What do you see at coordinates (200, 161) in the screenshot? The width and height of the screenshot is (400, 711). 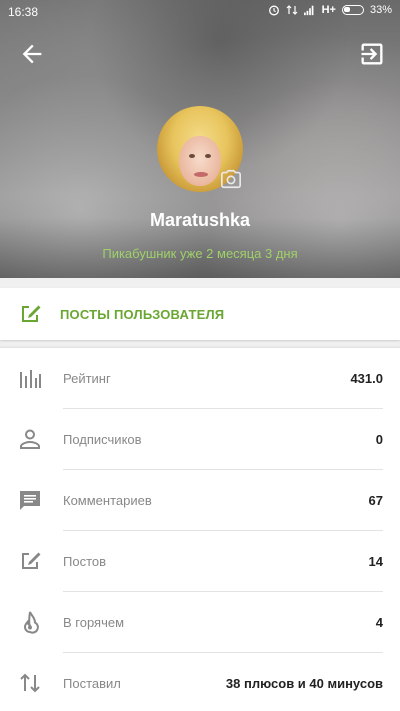 I see `avatar-face` at bounding box center [200, 161].